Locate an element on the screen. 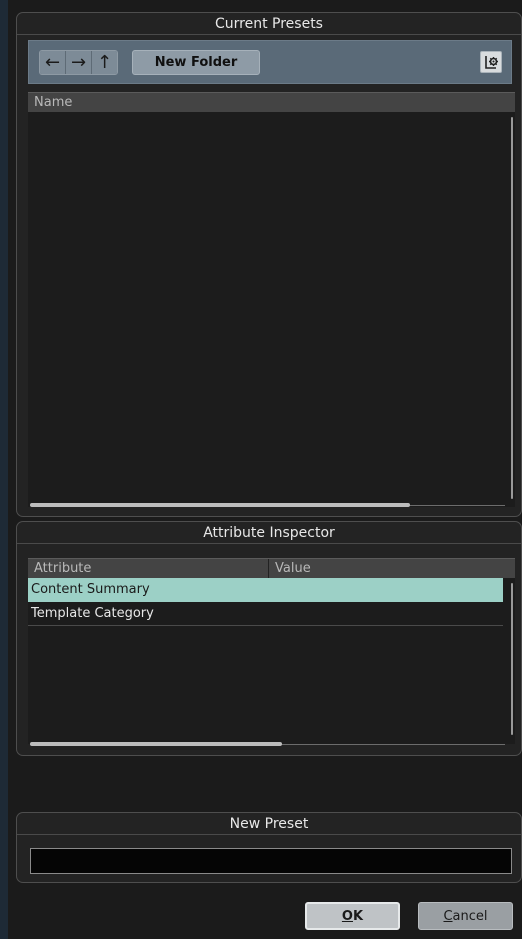 This screenshot has width=522, height=939. back-button: ← is located at coordinates (53, 62).